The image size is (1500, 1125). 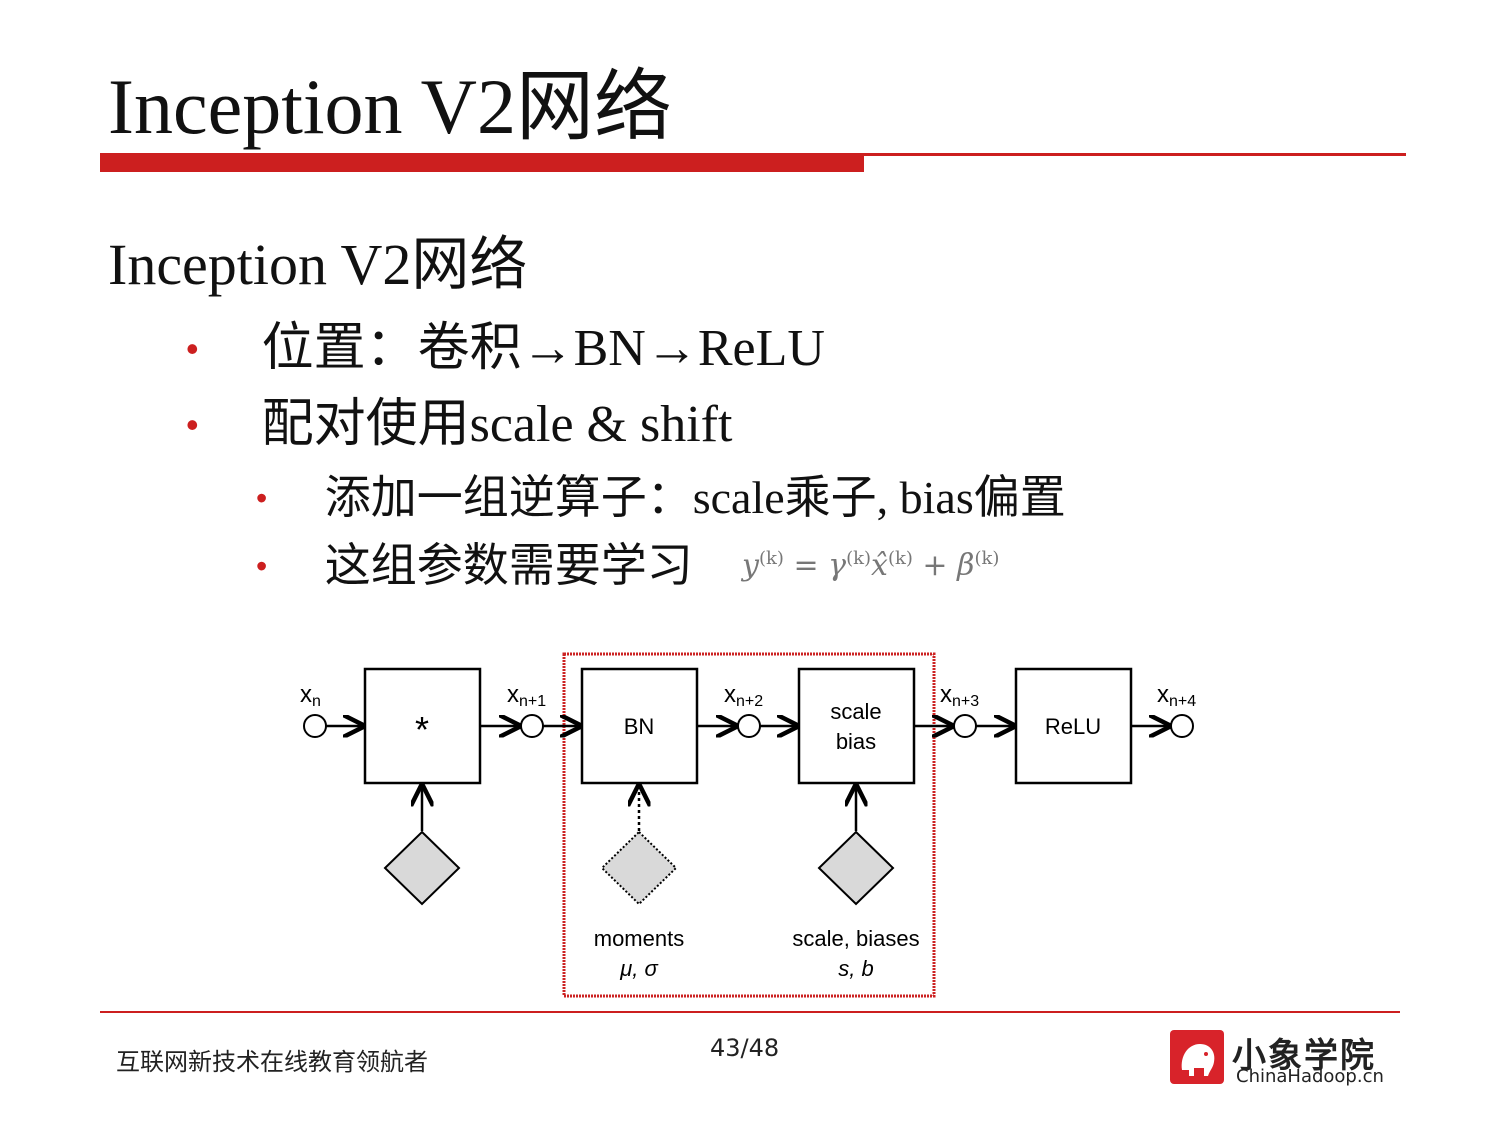 I want to click on scale-params-symbols: s, b, so click(x=855, y=968).